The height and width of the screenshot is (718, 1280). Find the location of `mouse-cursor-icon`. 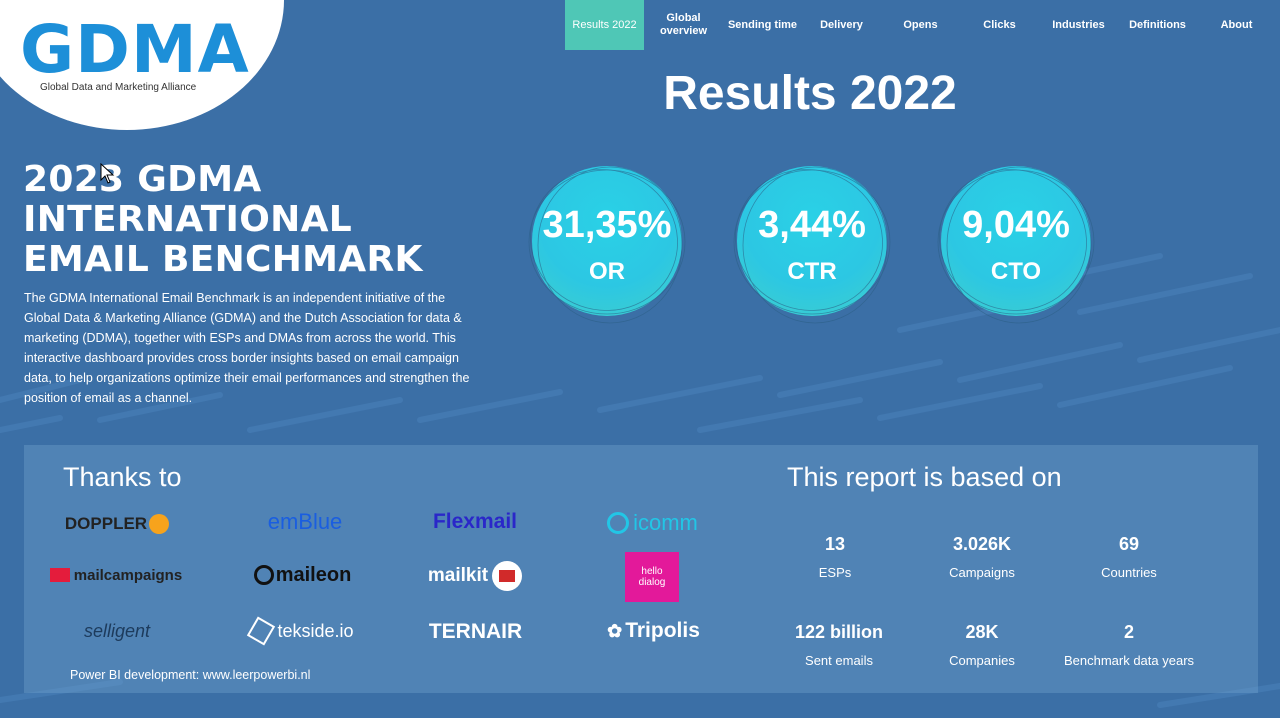

mouse-cursor-icon is located at coordinates (107, 173).